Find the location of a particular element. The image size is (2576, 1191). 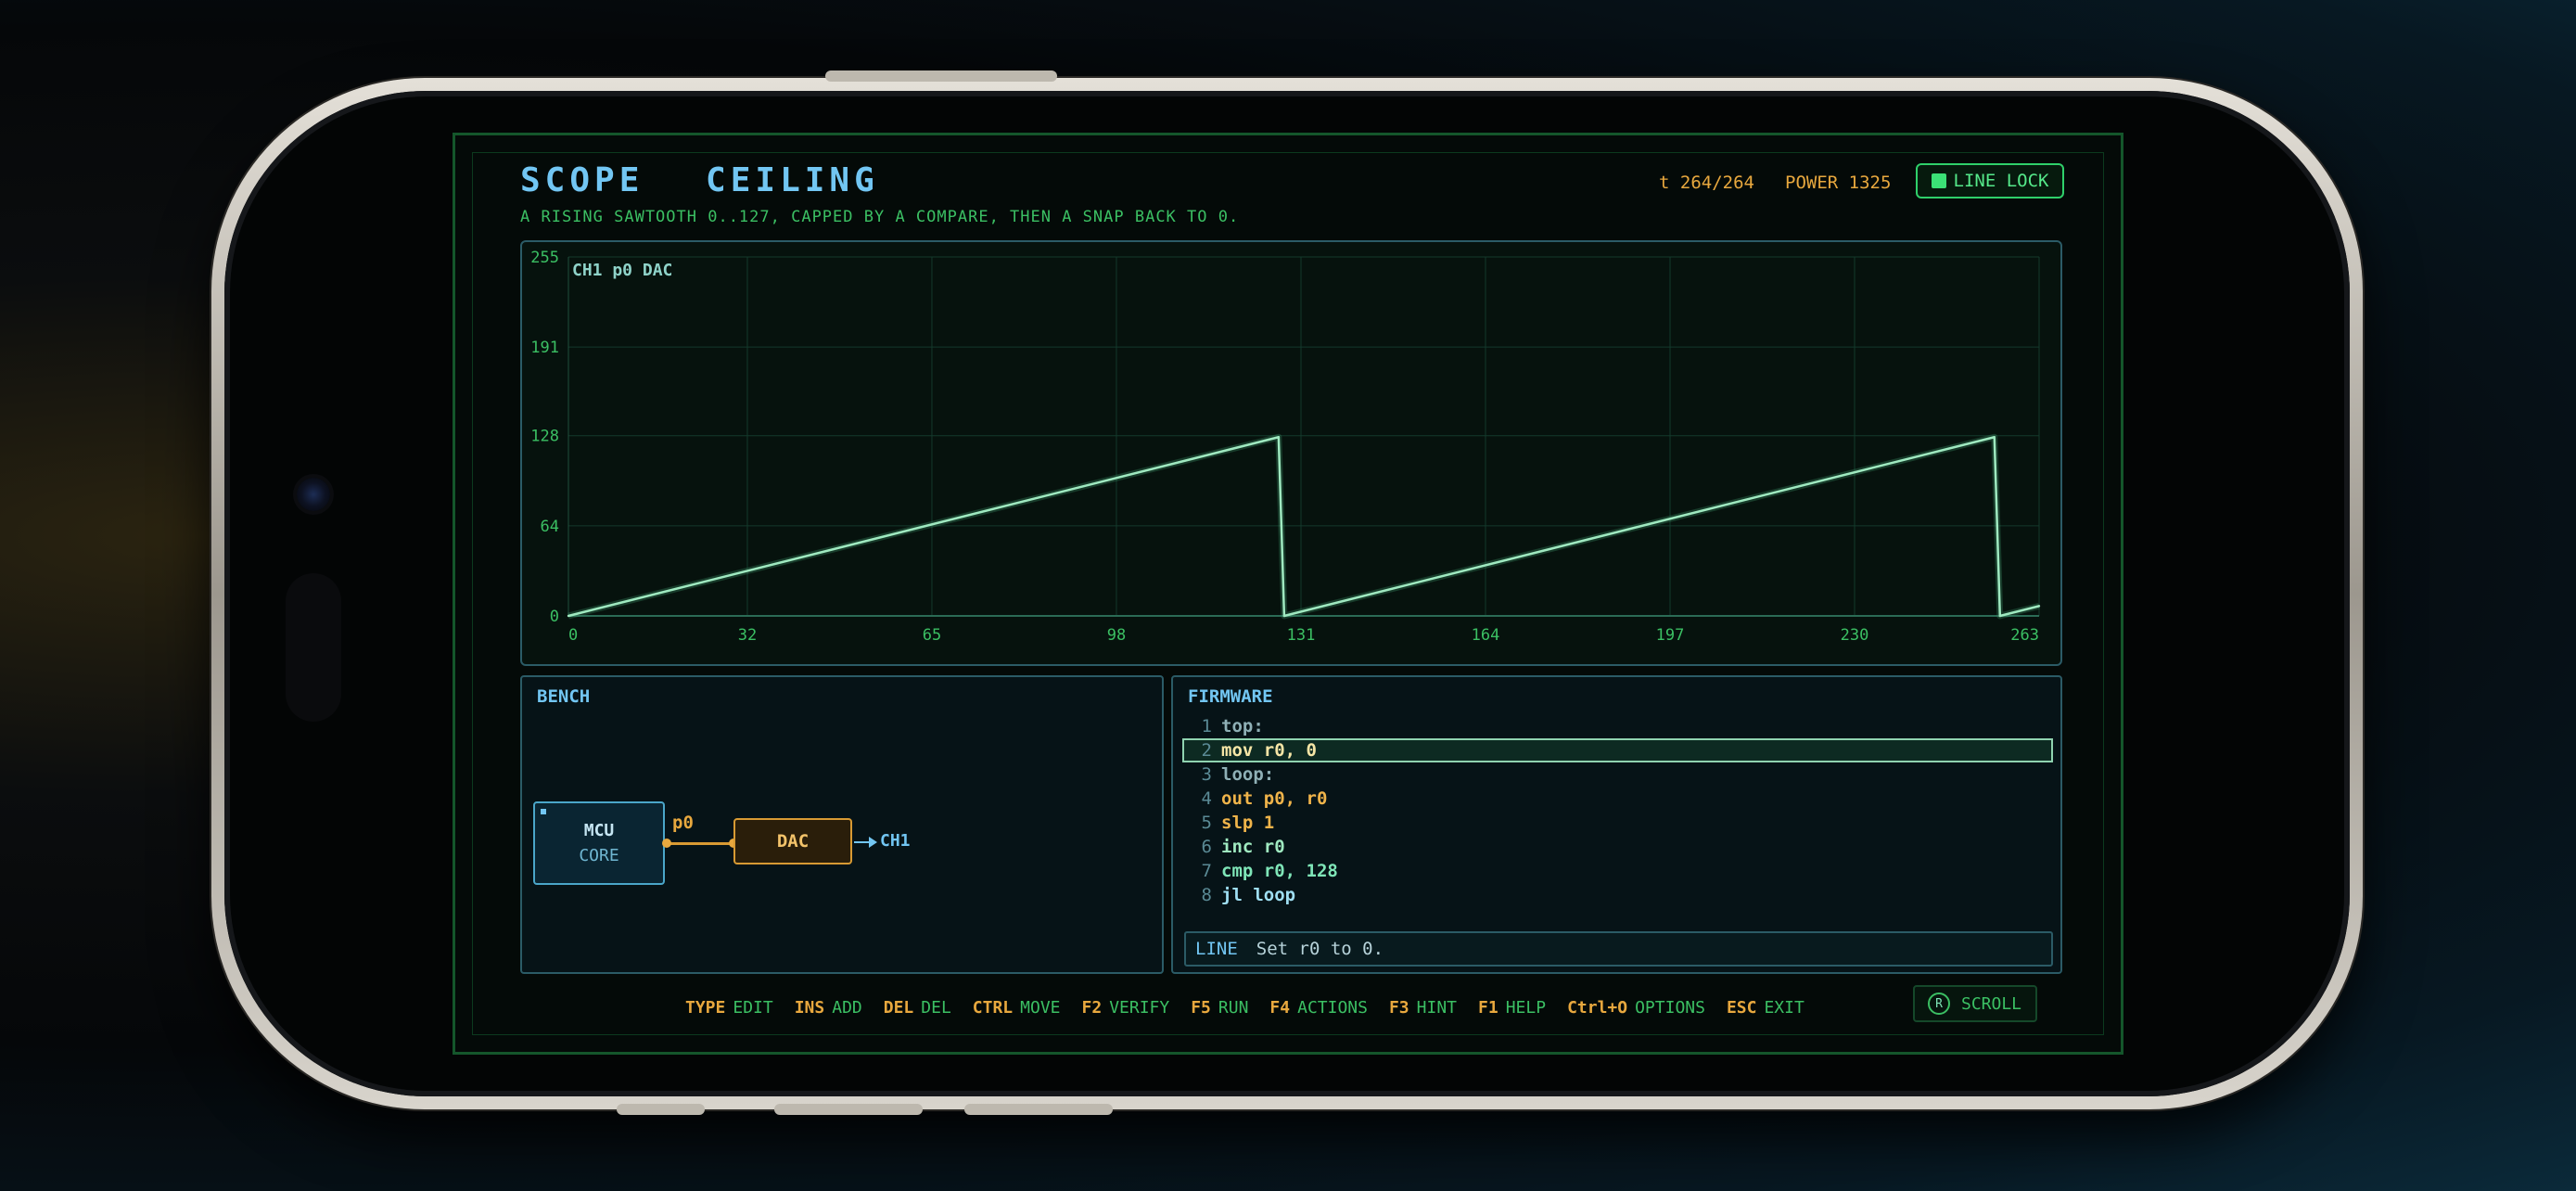

x-tick-label: 32 is located at coordinates (747, 636).